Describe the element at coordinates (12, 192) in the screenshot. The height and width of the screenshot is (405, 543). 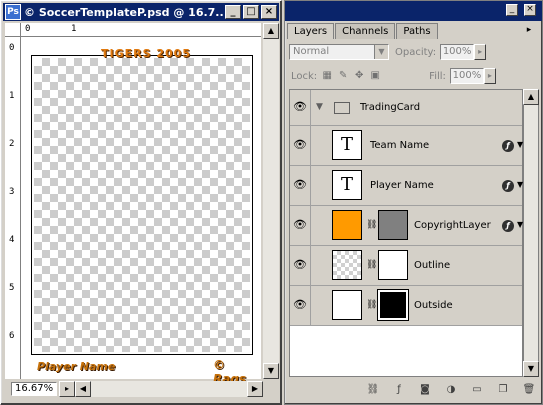
I see `ruler-mark: 3` at that location.